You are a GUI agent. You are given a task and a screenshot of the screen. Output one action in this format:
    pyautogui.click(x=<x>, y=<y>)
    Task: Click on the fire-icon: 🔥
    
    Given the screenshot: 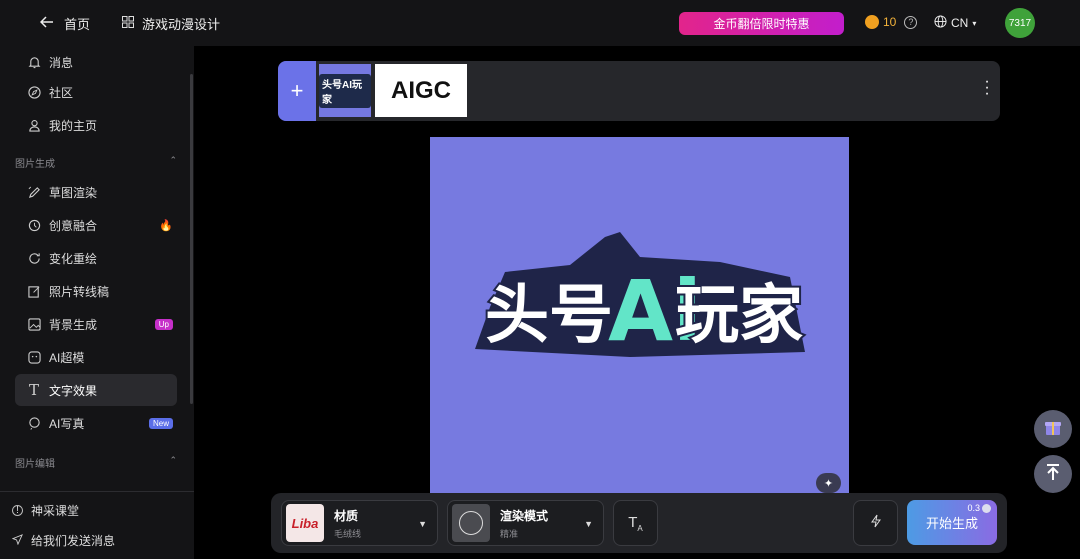 What is the action you would take?
    pyautogui.click(x=166, y=225)
    